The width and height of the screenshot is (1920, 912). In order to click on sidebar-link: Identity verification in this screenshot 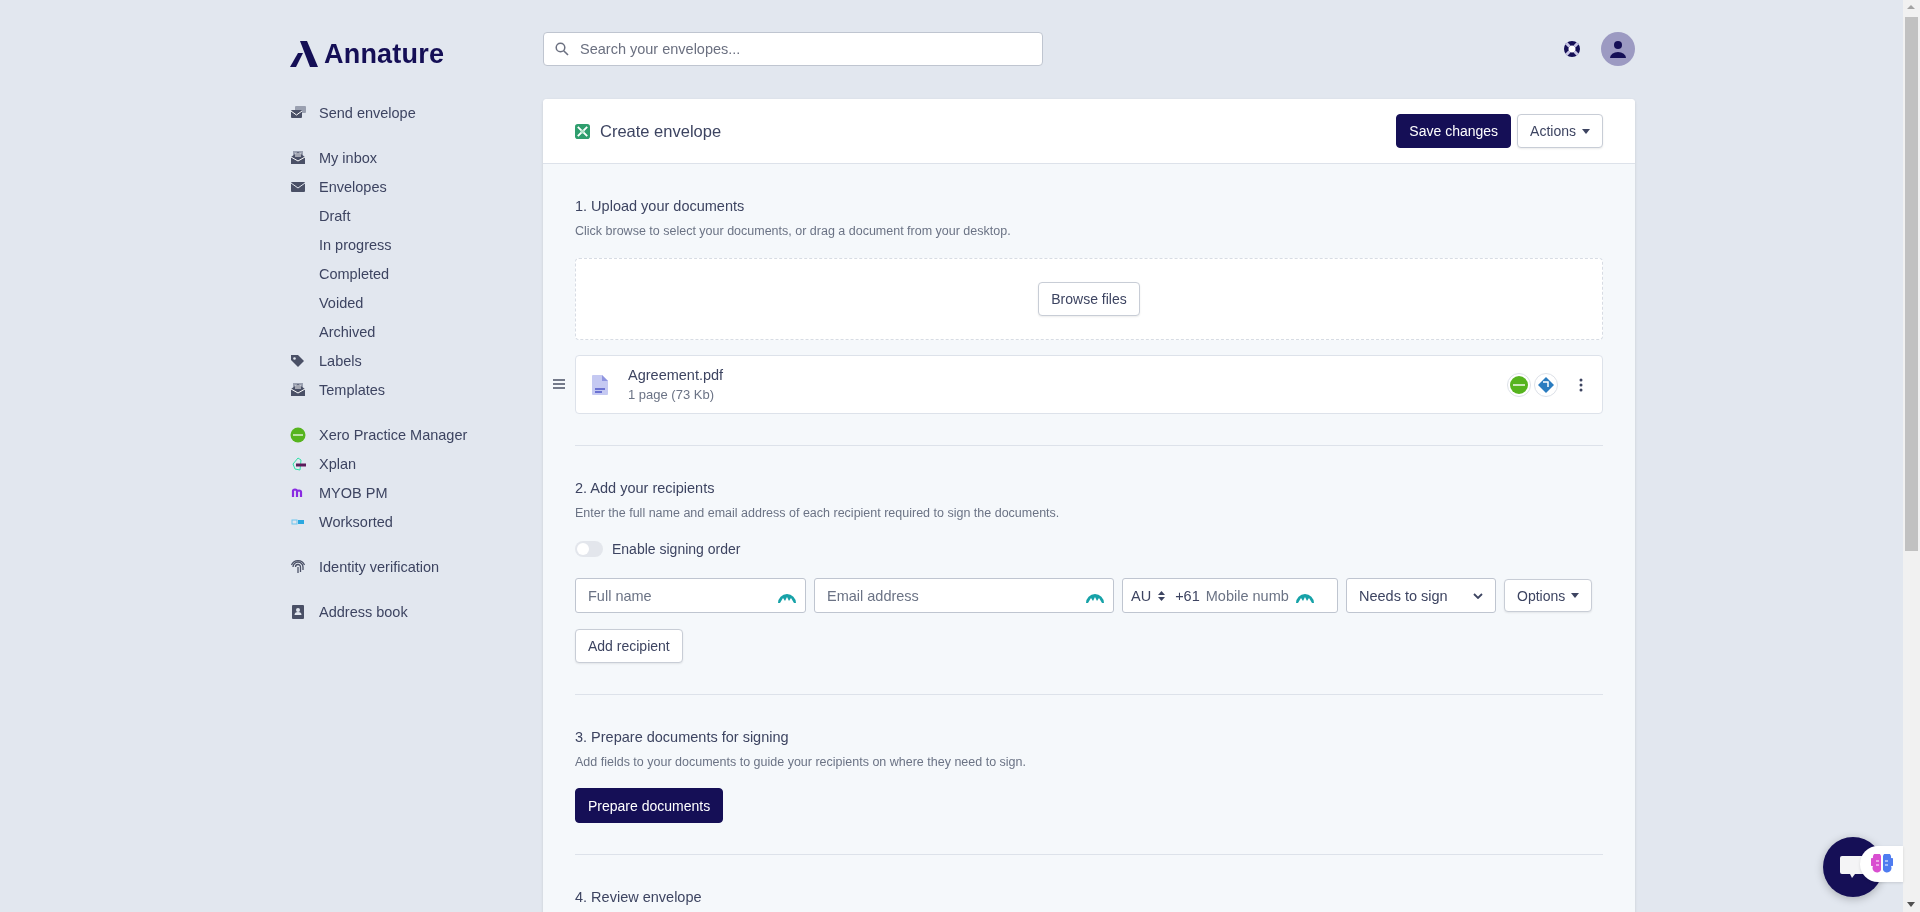, I will do `click(379, 566)`.